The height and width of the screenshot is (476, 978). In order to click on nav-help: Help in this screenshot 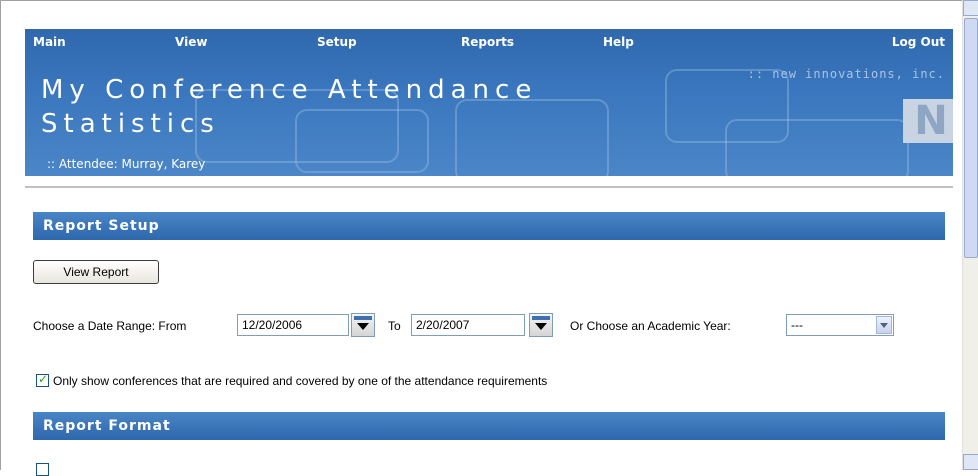, I will do `click(618, 42)`.